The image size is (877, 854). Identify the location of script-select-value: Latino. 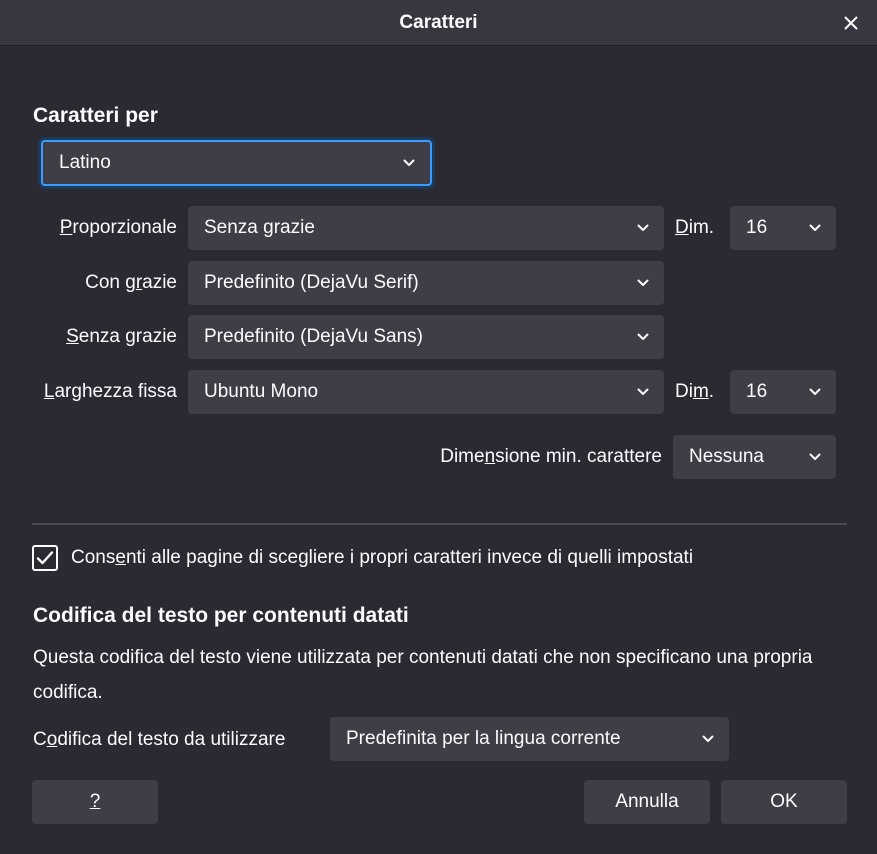
(85, 162).